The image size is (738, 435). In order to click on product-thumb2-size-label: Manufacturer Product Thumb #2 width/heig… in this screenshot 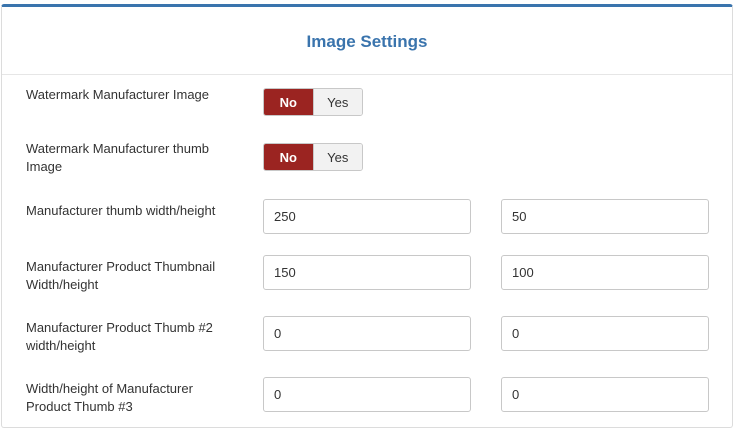, I will do `click(119, 336)`.